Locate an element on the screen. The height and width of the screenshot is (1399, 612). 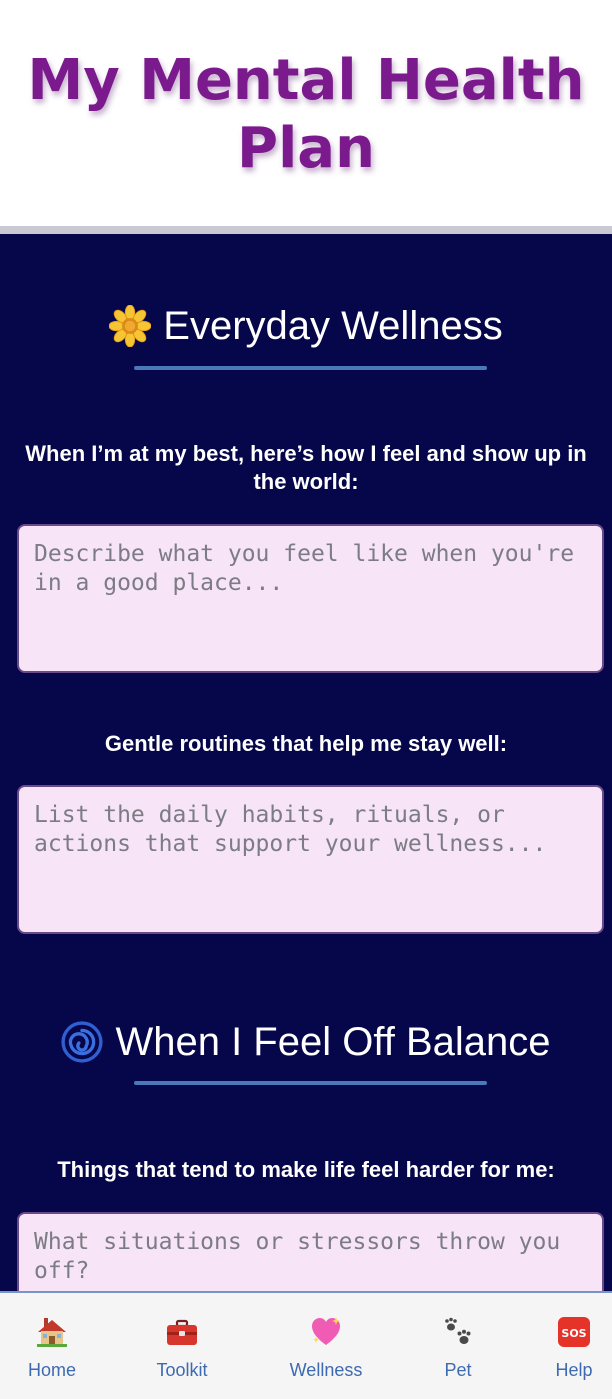
section-title-text: When I Feel Off Balance is located at coordinates (333, 1042).